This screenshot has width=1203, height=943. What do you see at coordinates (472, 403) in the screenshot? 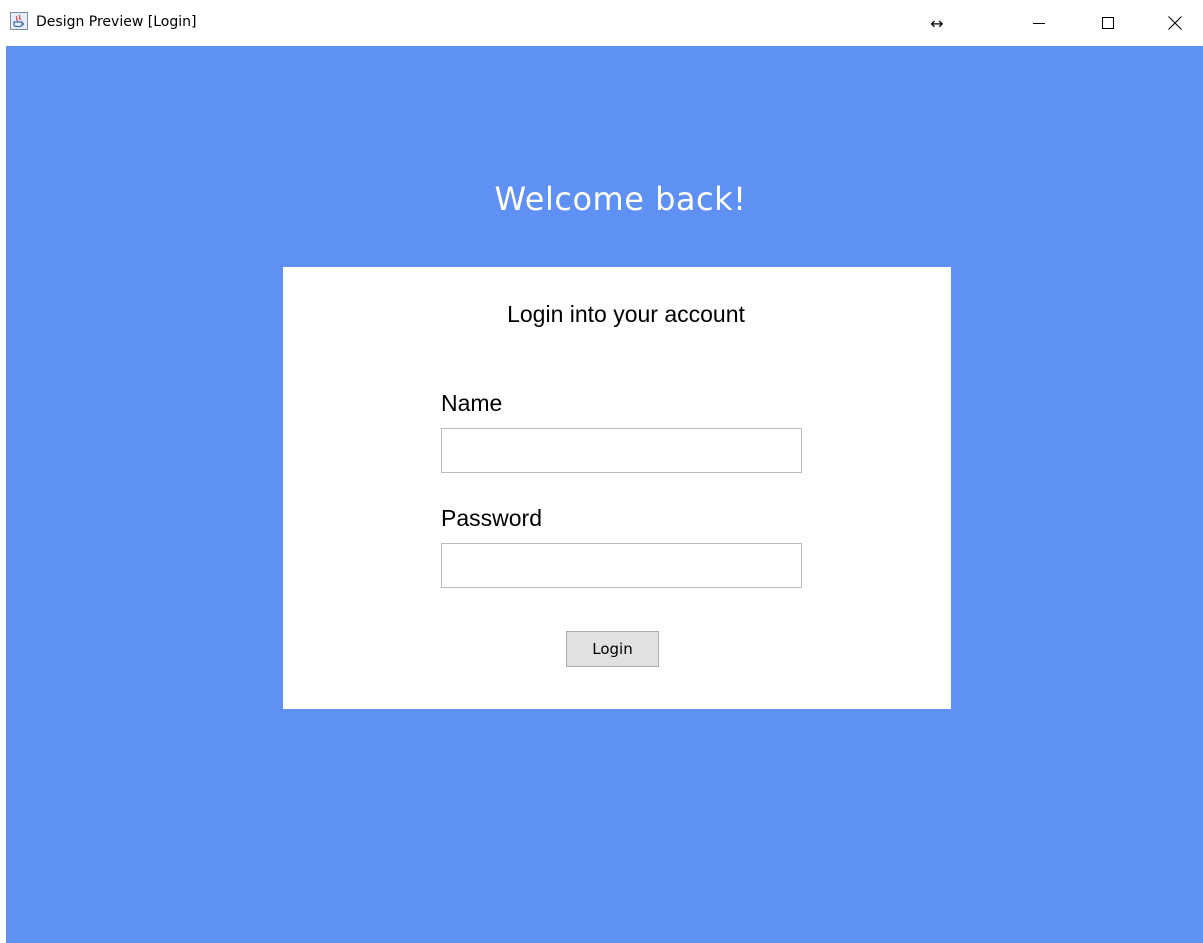
I see `name-label: Name` at bounding box center [472, 403].